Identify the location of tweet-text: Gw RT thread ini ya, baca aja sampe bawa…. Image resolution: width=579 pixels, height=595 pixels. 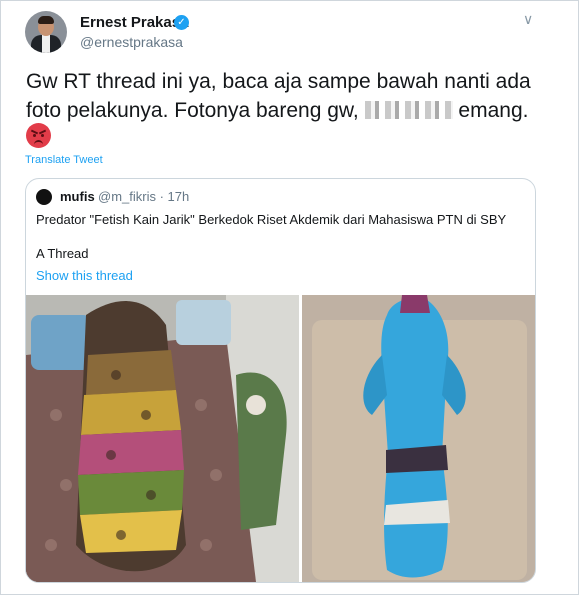
(291, 96).